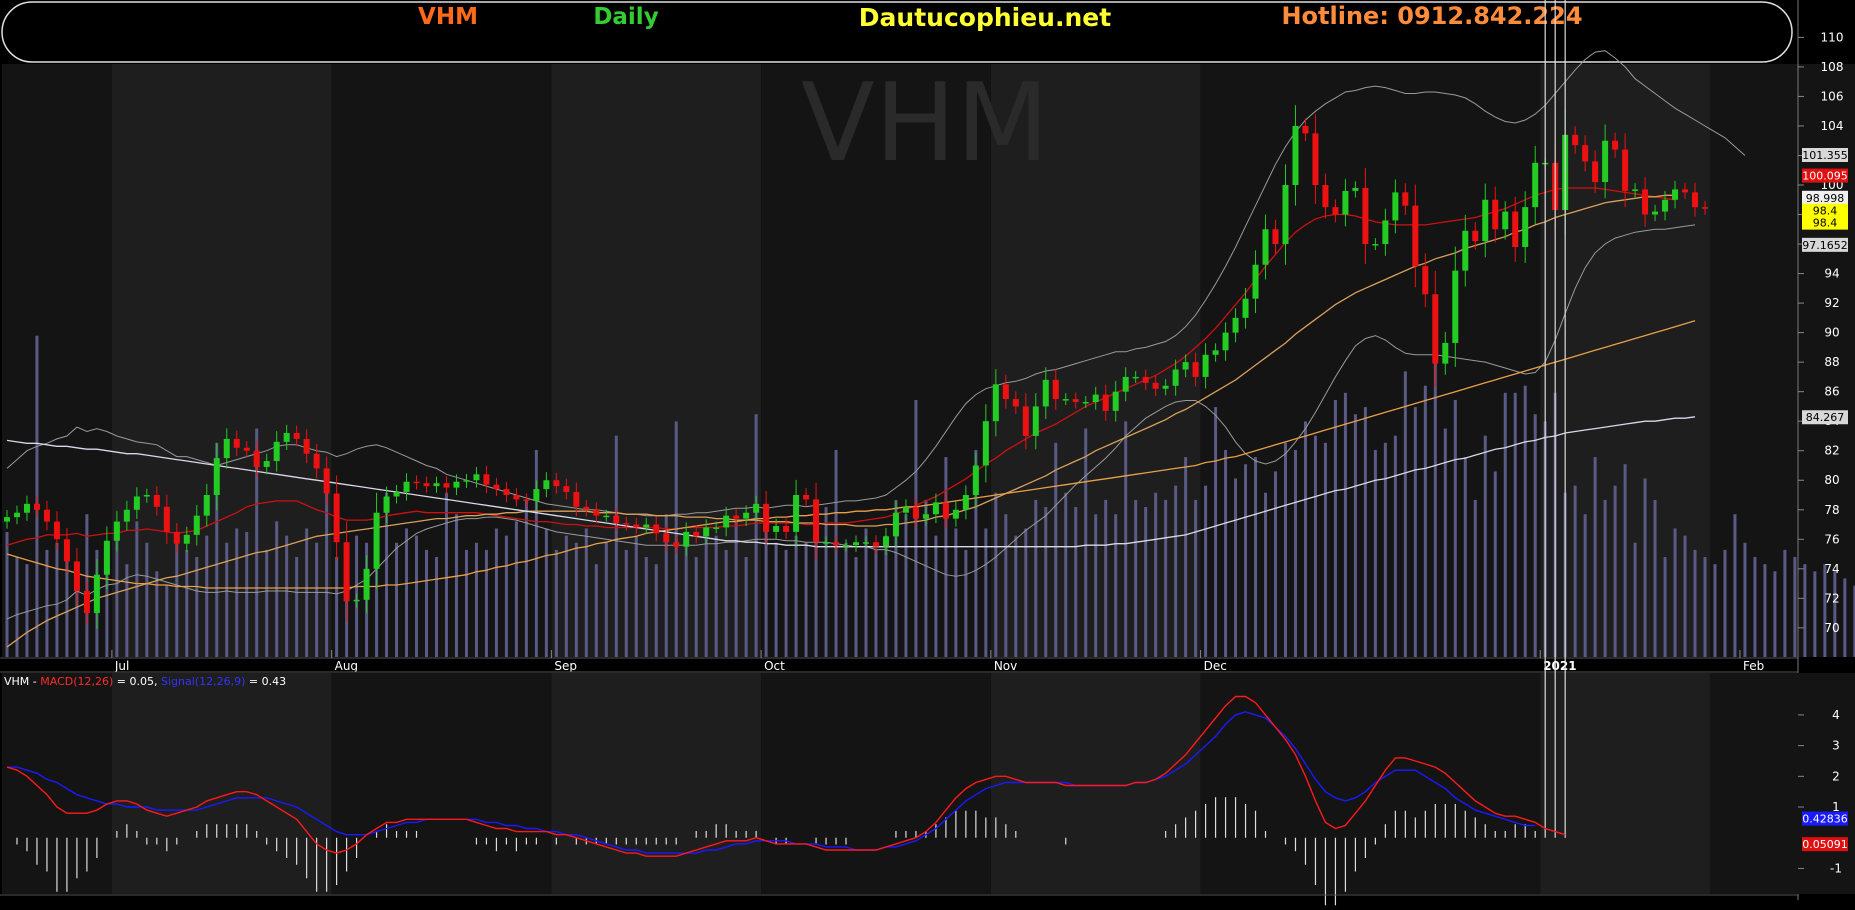  What do you see at coordinates (1825, 223) in the screenshot?
I see `price-tag-label: 98.4` at bounding box center [1825, 223].